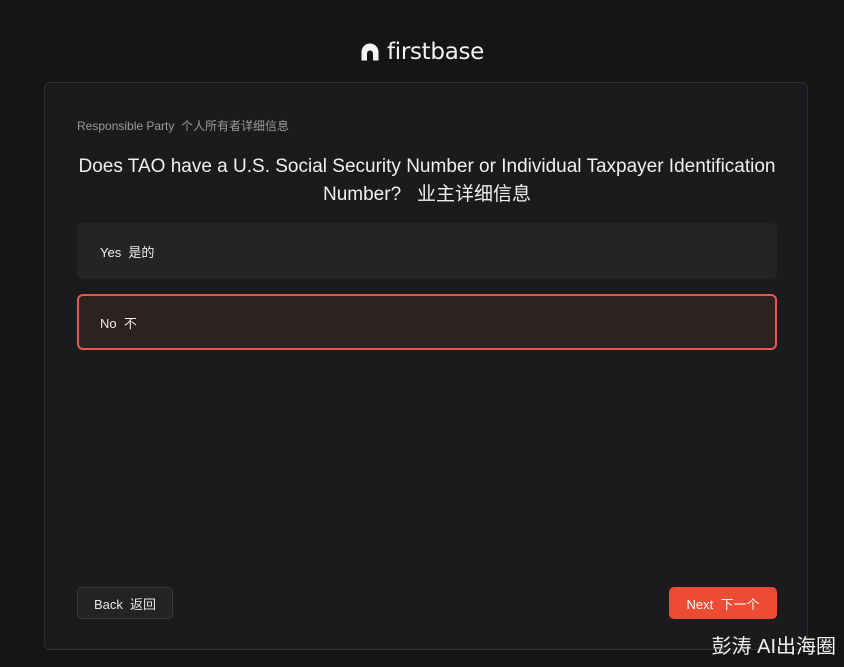  I want to click on firstbase-logo-icon, so click(370, 52).